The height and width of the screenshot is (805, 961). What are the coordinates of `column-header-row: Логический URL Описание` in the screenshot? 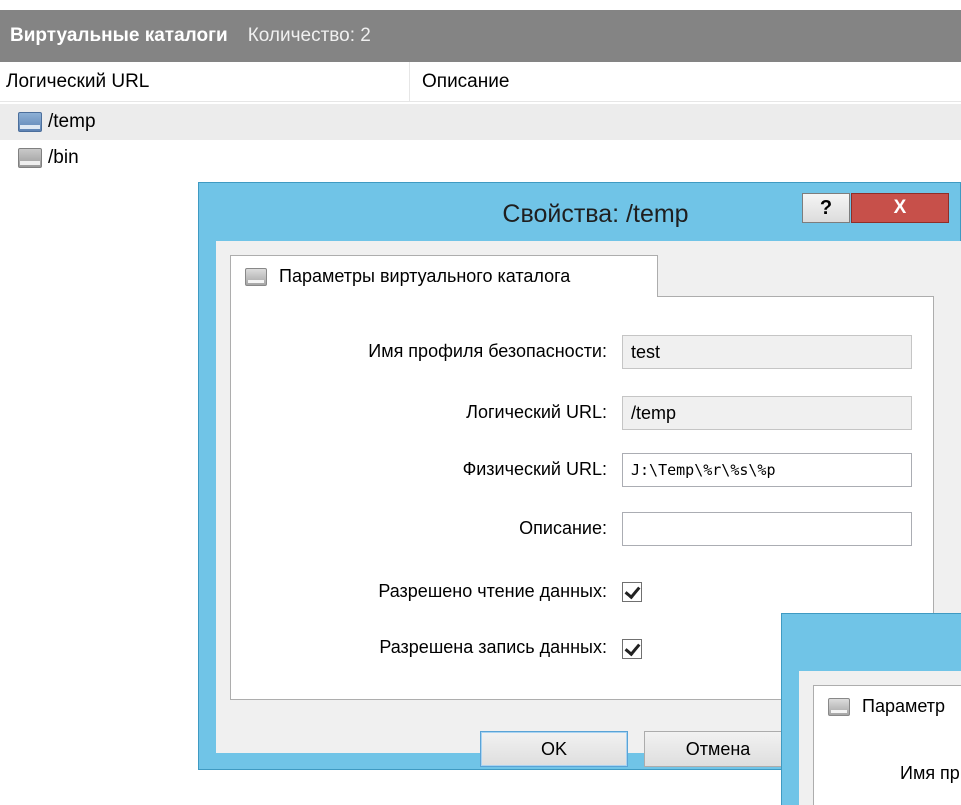 It's located at (480, 82).